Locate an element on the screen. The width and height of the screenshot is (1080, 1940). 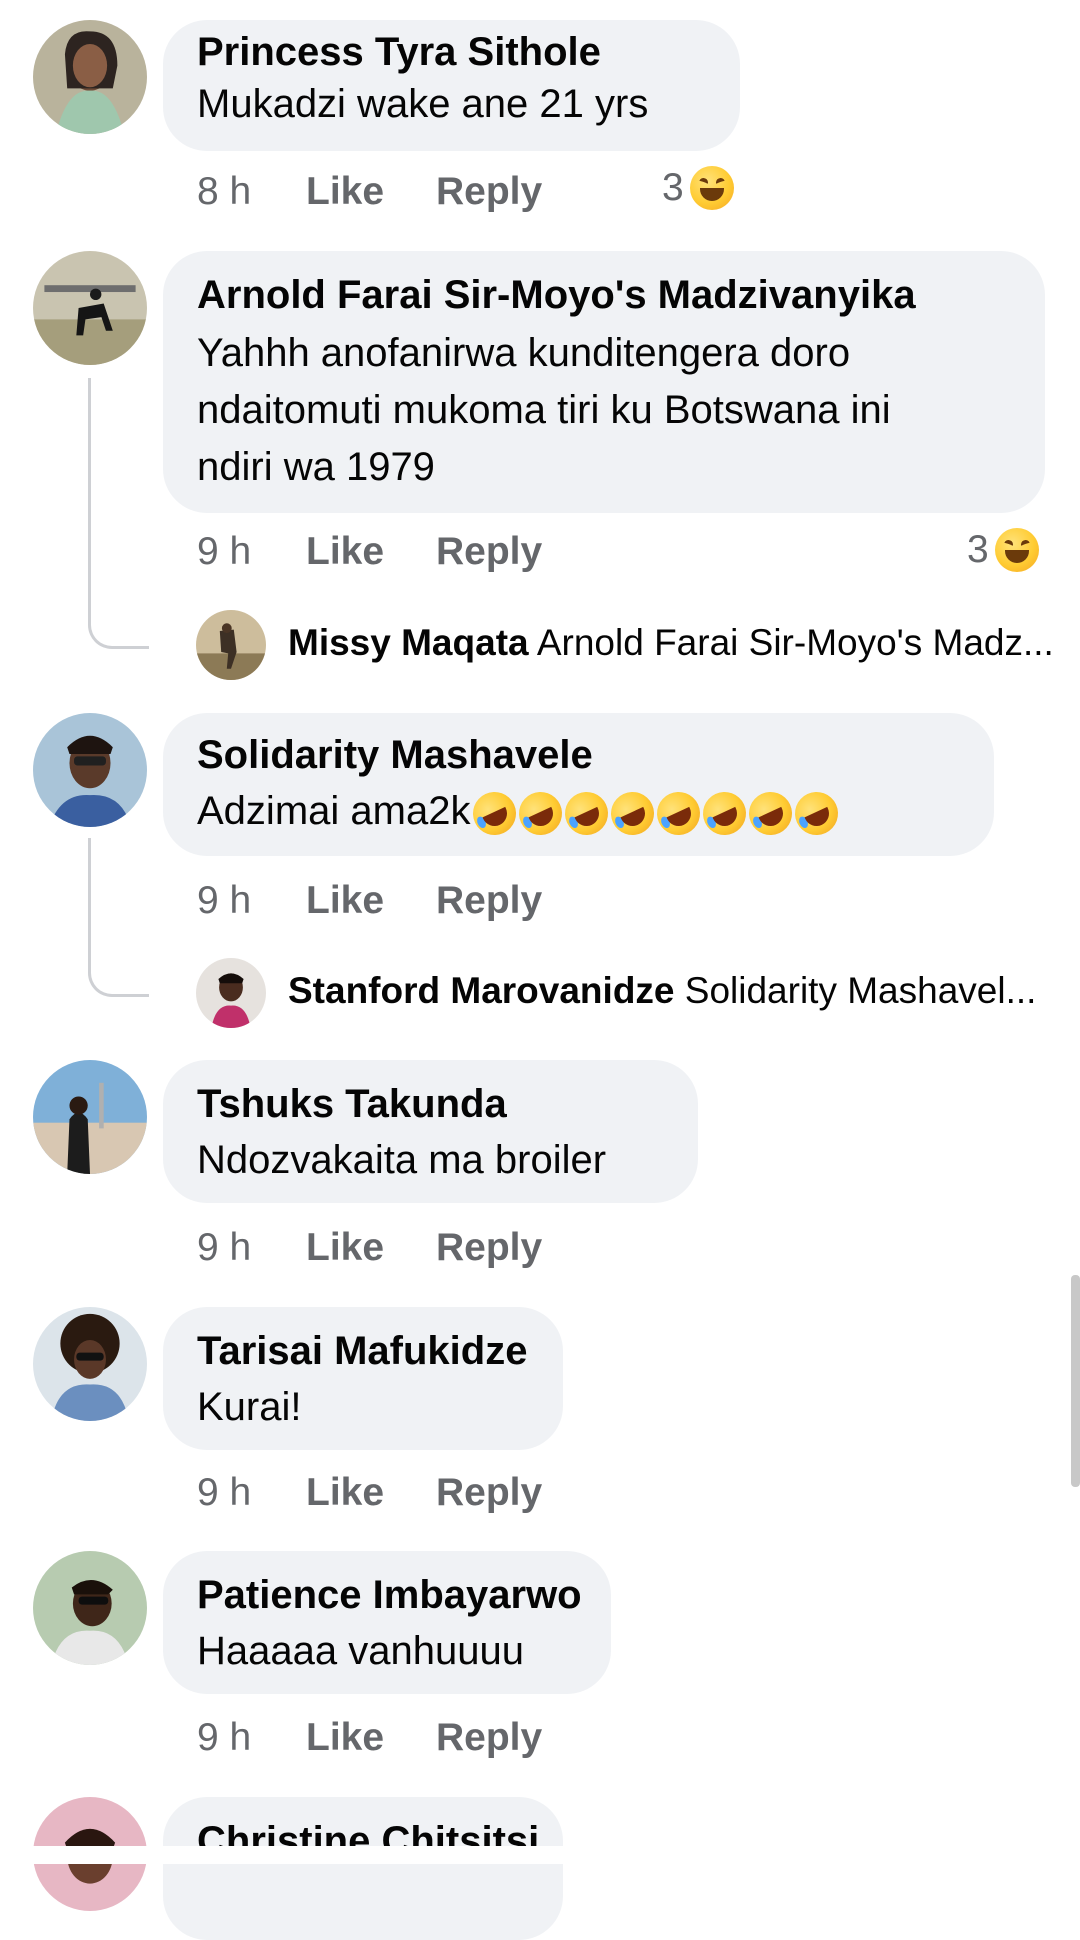
comment-author: Patience Imbayarwo is located at coordinates (389, 1595).